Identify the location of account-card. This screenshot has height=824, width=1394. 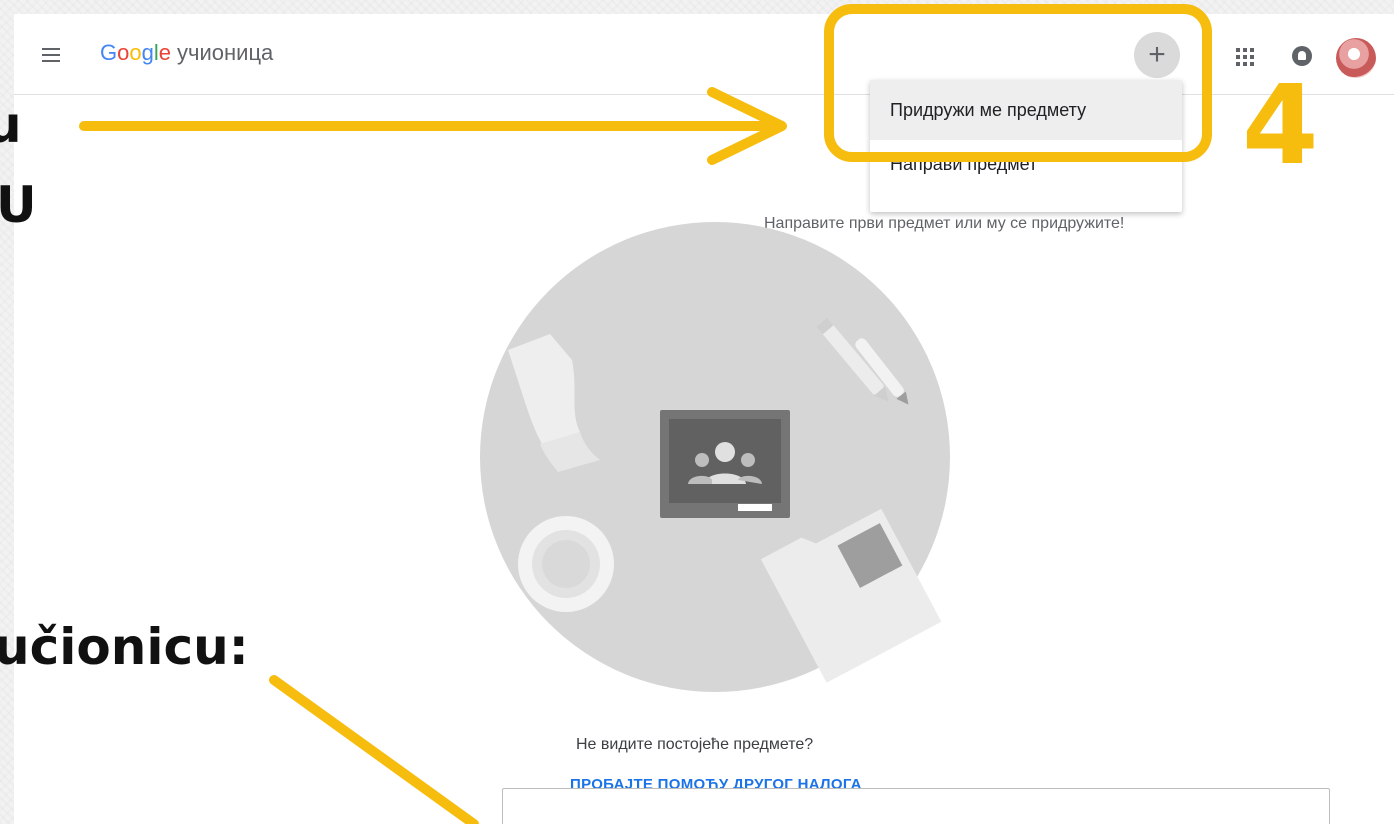
(916, 806).